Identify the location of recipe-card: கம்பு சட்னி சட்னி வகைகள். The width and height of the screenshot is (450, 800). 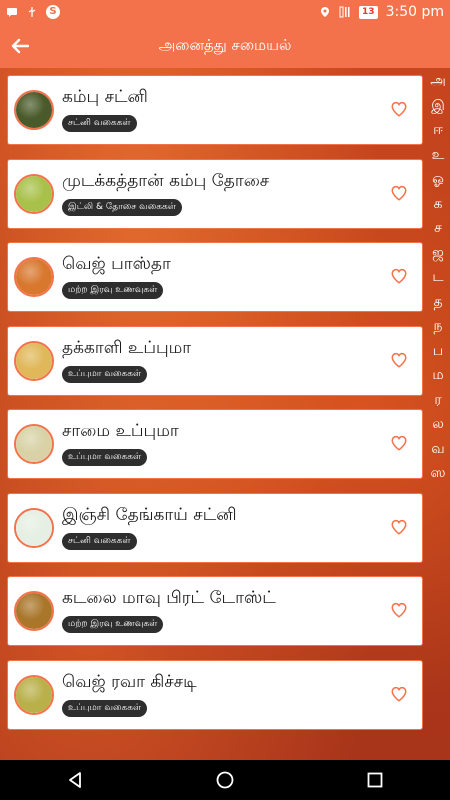
(215, 110).